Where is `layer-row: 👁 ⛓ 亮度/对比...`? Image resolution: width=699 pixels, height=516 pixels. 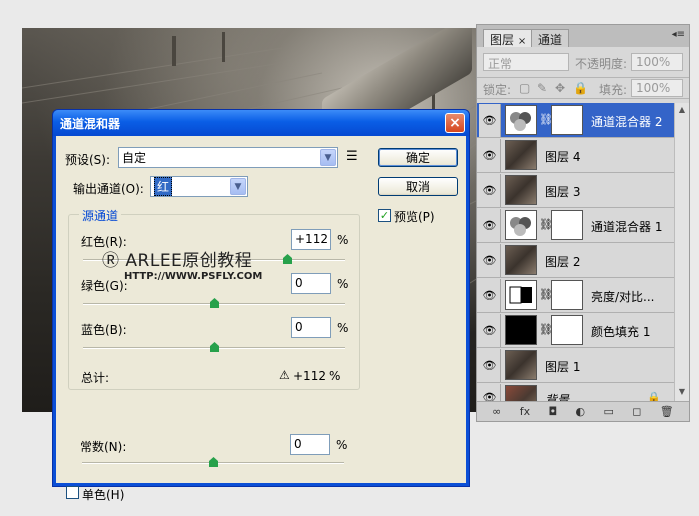
layer-row: 👁 ⛓ 亮度/对比... is located at coordinates (576, 295).